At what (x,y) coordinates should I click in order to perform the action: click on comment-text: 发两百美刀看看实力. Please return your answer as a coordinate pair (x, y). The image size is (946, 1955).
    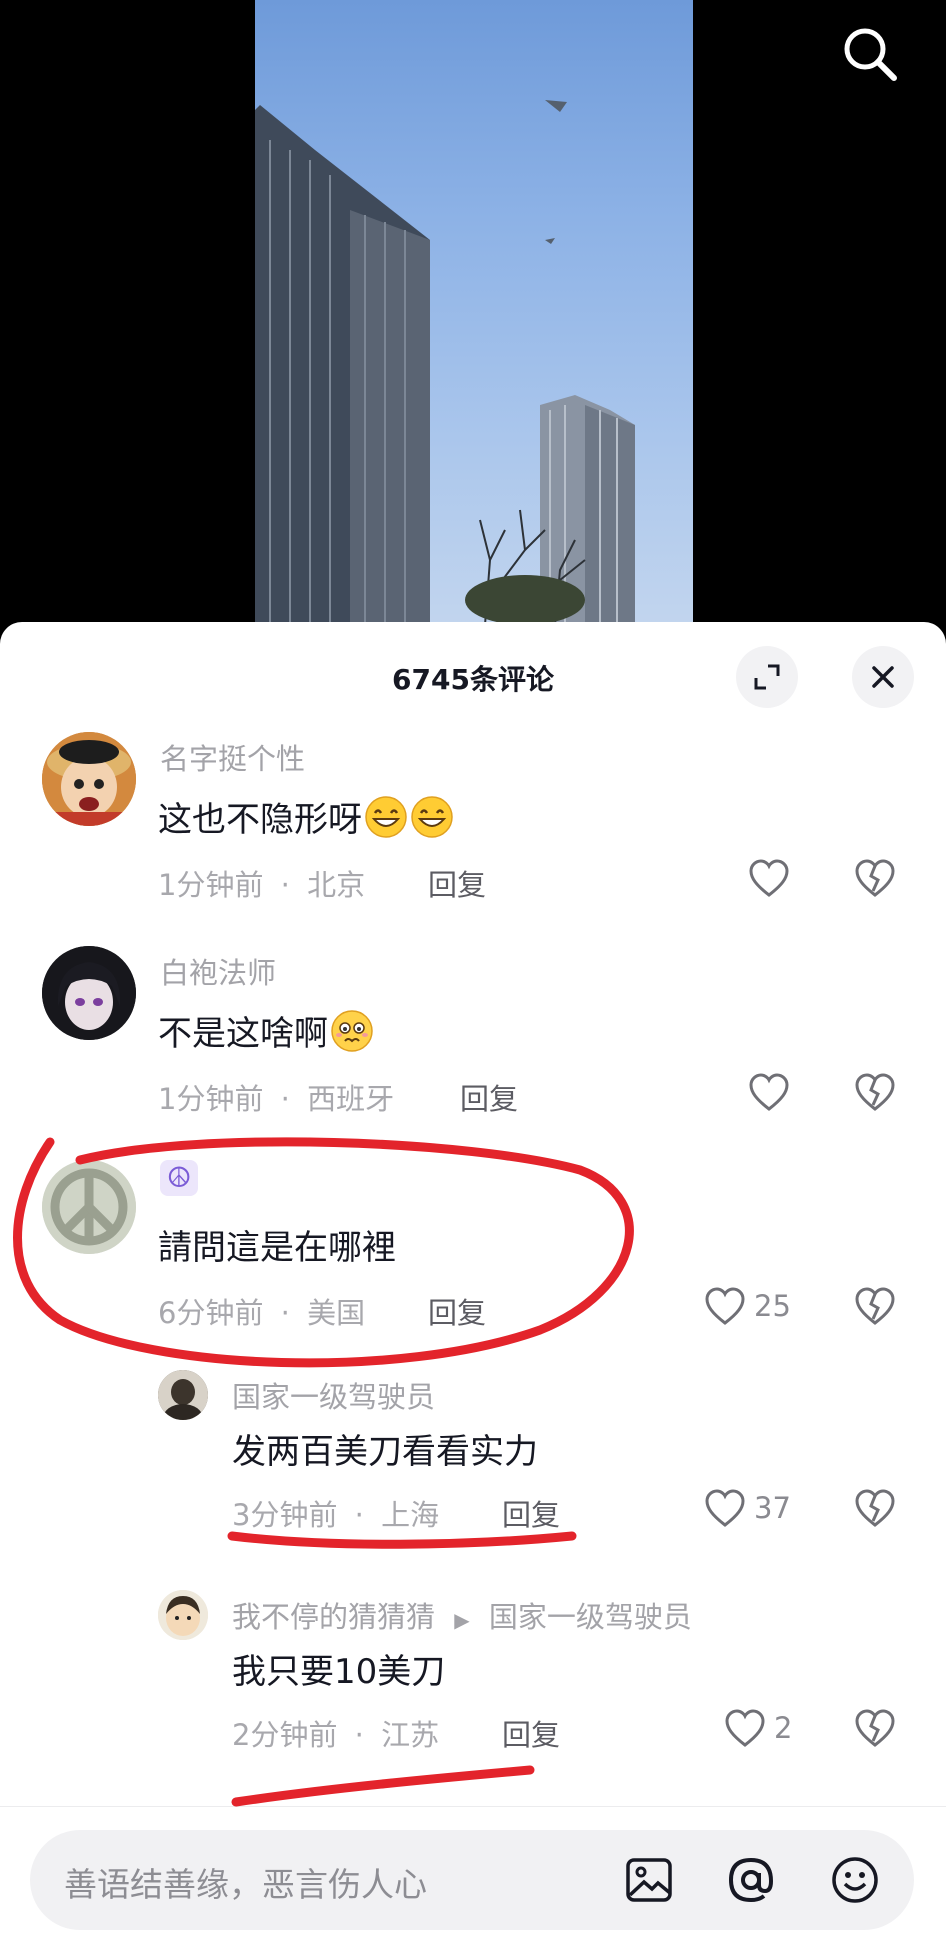
    Looking at the image, I should click on (385, 1448).